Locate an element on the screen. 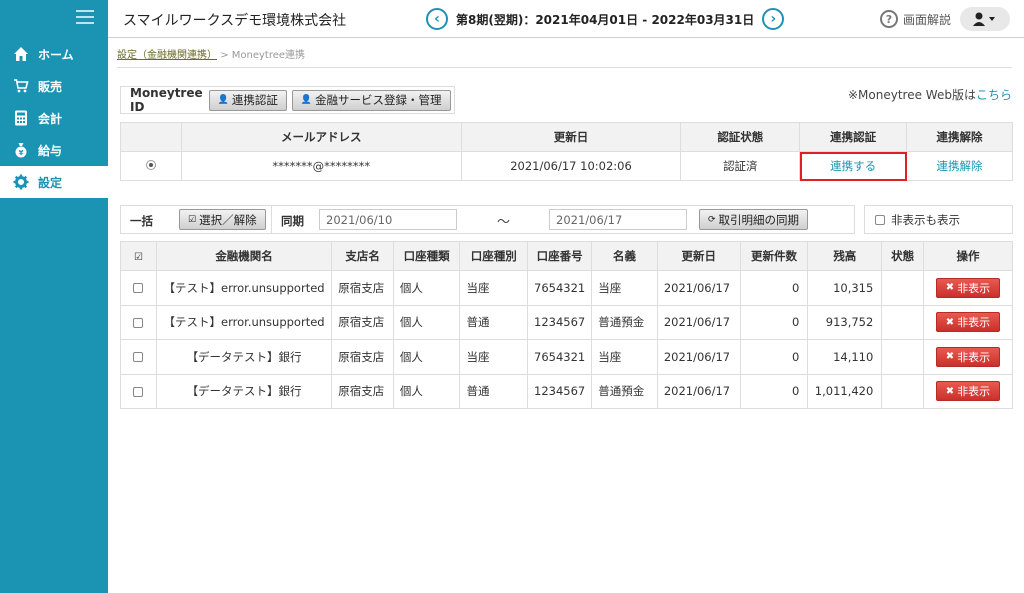 The height and width of the screenshot is (593, 1024). date-to-input is located at coordinates (618, 219).